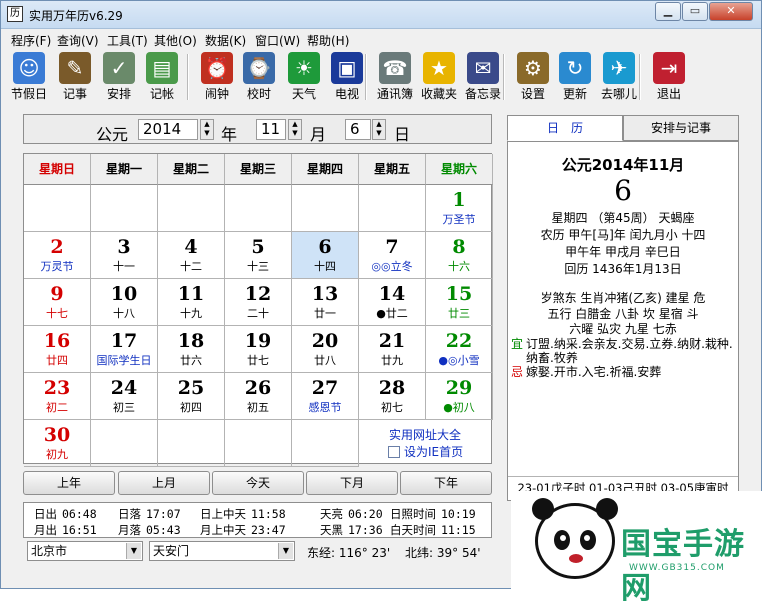 This screenshot has width=762, height=607. I want to click on calendar-day-cell: 21 廿九, so click(392, 349).